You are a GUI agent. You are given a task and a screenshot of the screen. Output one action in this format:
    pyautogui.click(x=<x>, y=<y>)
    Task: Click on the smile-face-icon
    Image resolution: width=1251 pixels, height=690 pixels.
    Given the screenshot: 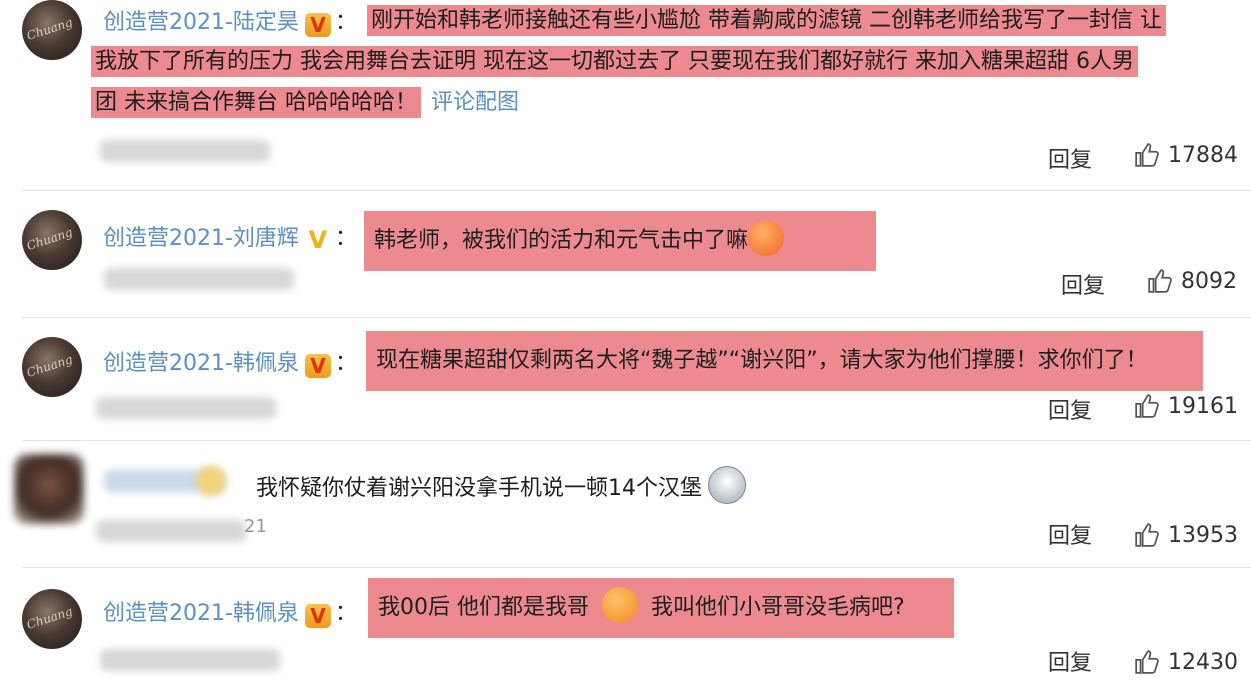 What is the action you would take?
    pyautogui.click(x=620, y=605)
    